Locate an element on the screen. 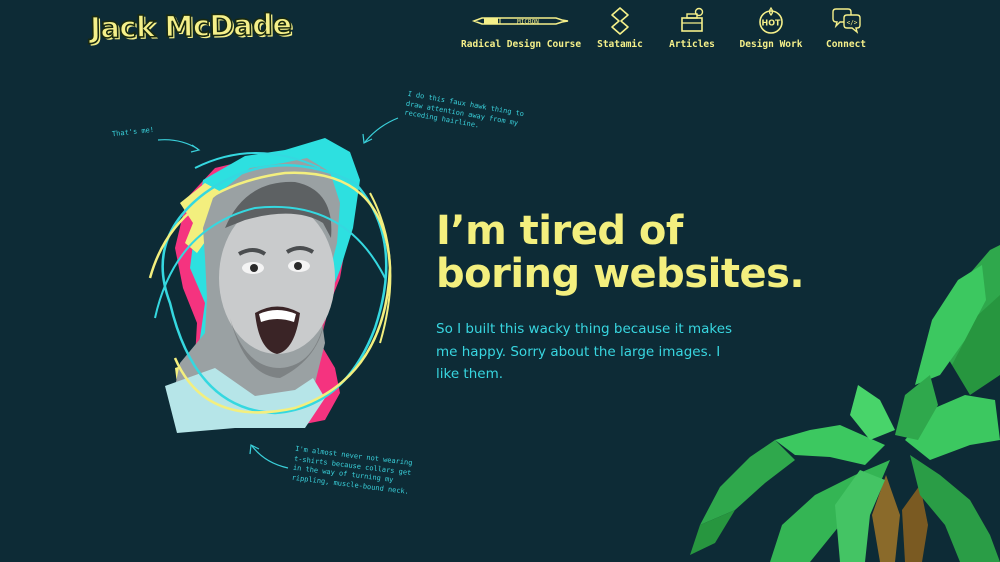  nav-item-radical-design-course: MICRON Radical Design Course is located at coordinates (521, 28).